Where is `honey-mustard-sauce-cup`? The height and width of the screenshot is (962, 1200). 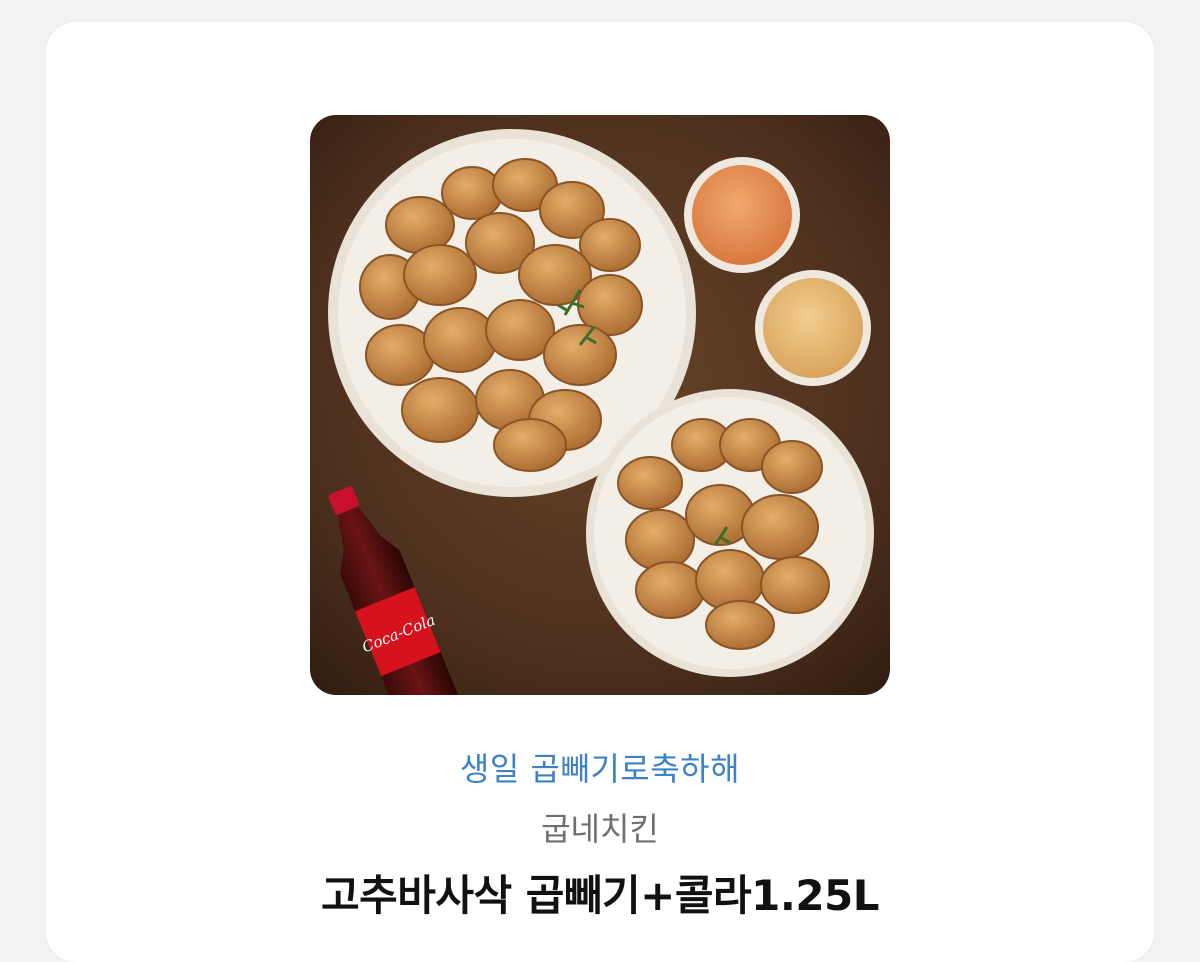 honey-mustard-sauce-cup is located at coordinates (813, 328).